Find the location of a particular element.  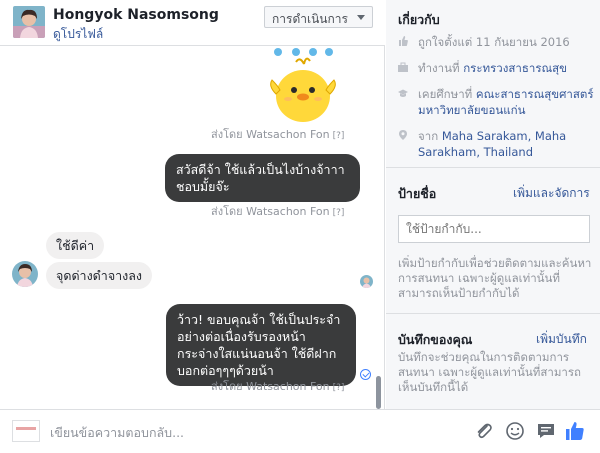

page-thumbnail is located at coordinates (26, 431).